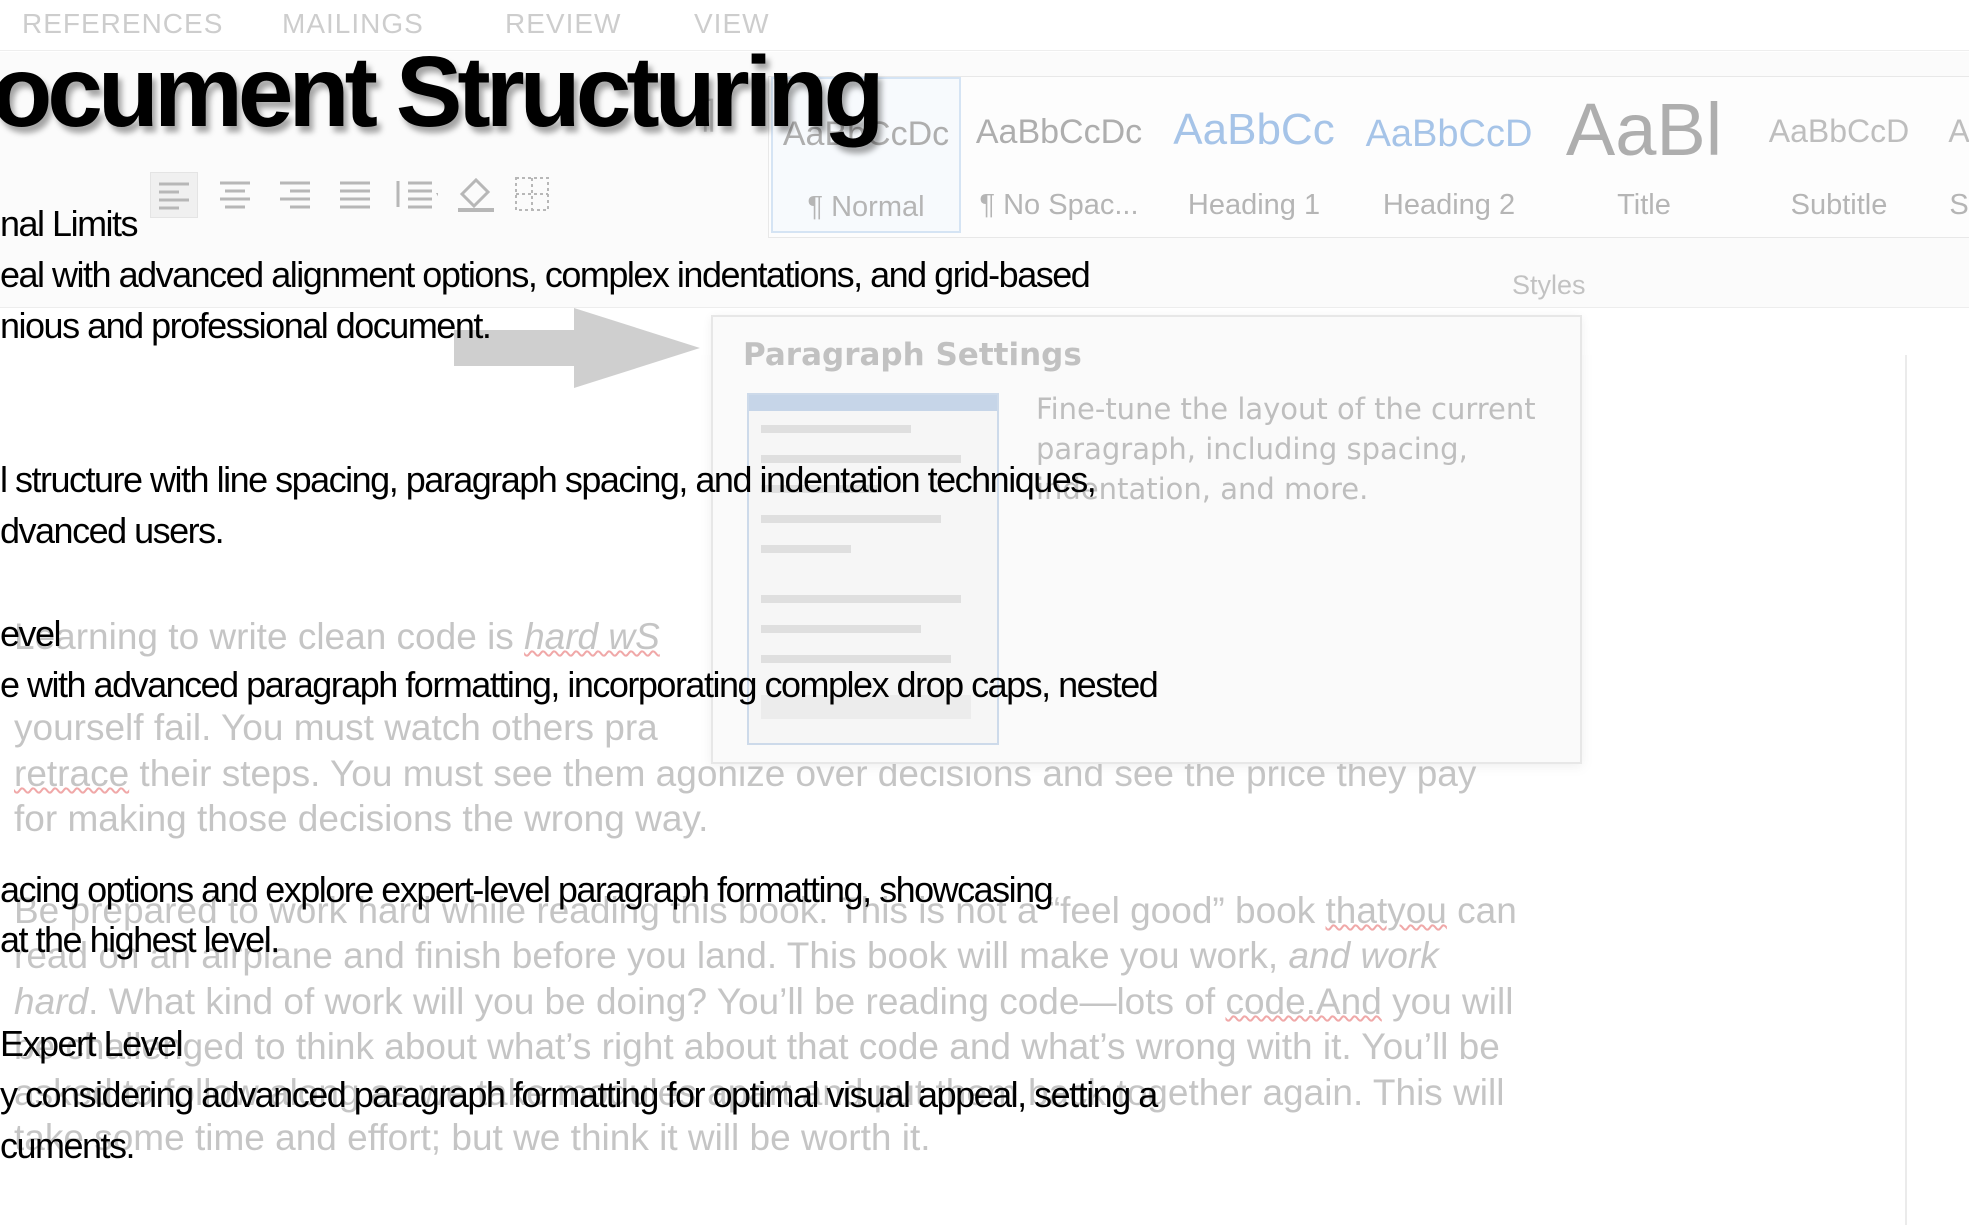  Describe the element at coordinates (246, 325) in the screenshot. I see `overlay-line: nious and professional document.` at that location.